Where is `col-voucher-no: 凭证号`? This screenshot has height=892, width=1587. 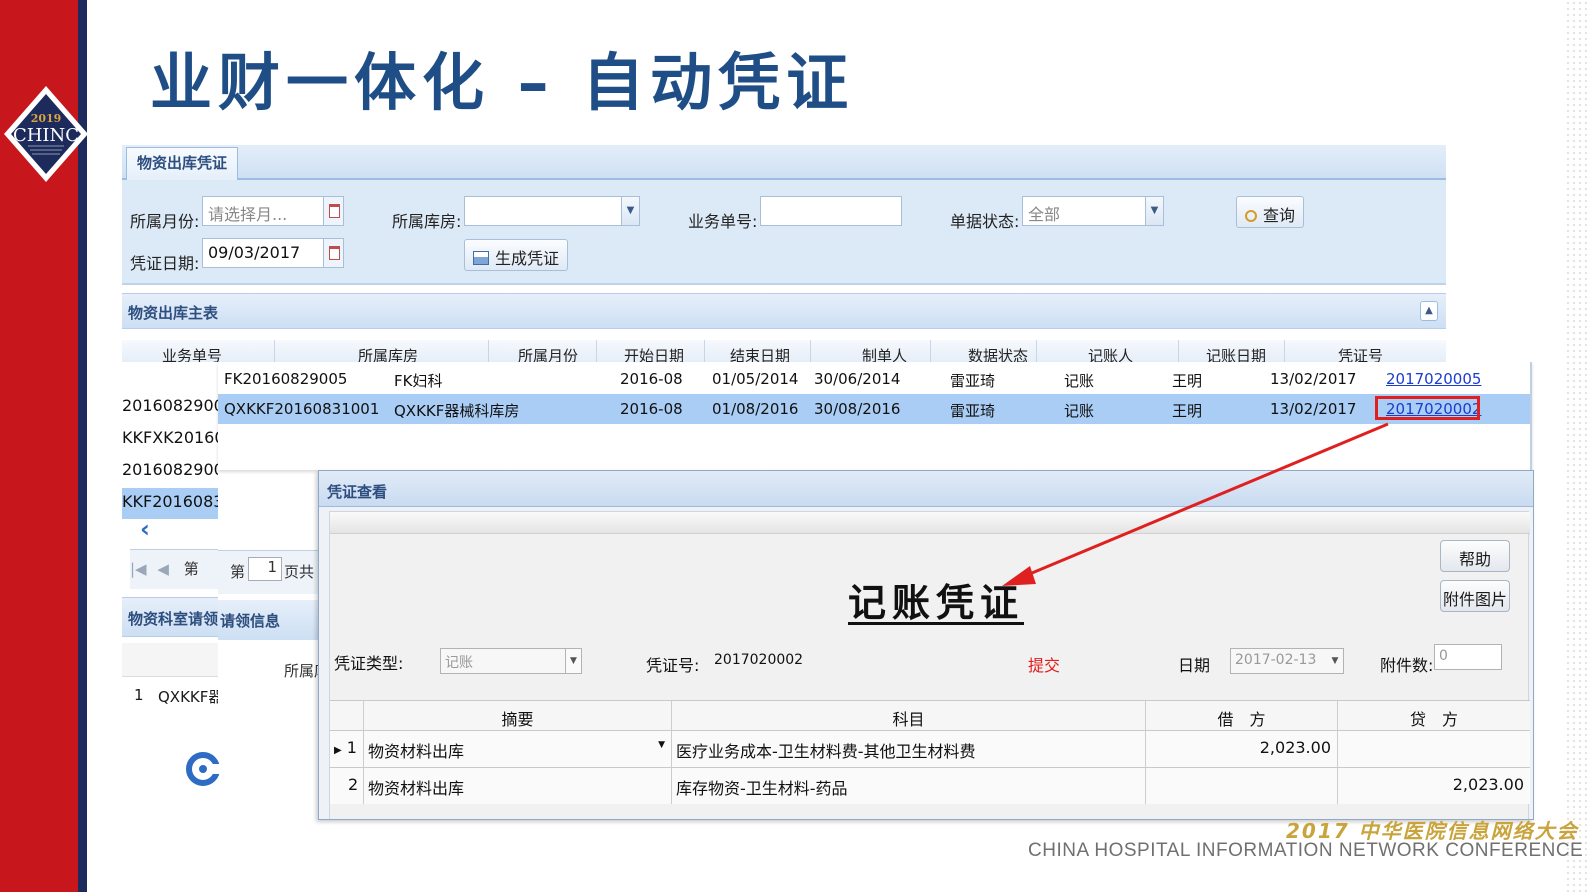 col-voucher-no: 凭证号 is located at coordinates (1360, 353).